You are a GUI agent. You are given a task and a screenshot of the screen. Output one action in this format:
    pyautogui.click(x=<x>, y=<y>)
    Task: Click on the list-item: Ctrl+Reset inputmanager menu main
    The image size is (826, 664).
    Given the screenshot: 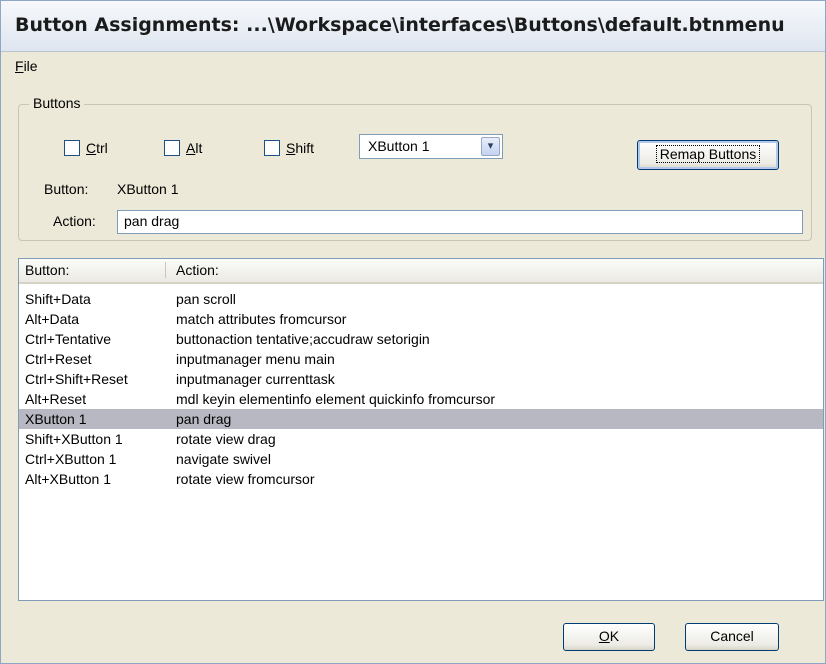 What is the action you would take?
    pyautogui.click(x=421, y=359)
    